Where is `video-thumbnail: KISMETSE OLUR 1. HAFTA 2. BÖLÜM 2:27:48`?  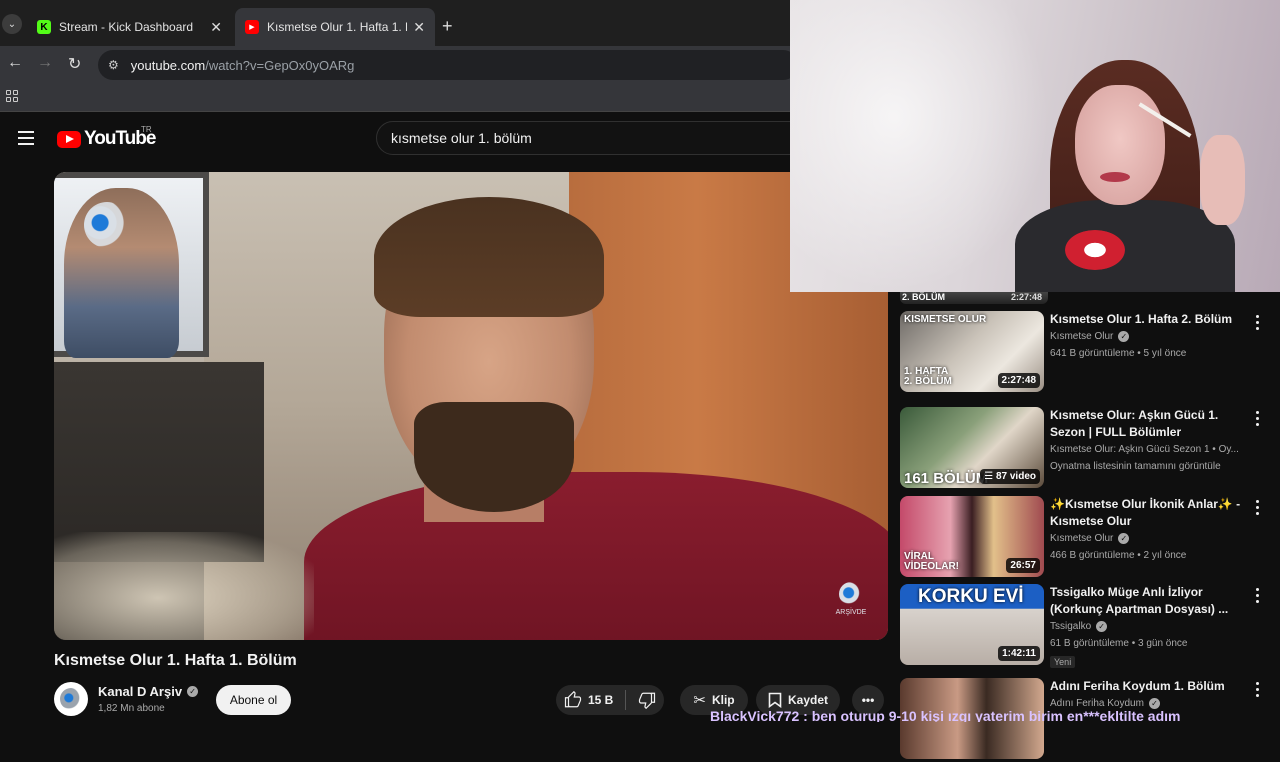
video-thumbnail: KISMETSE OLUR 1. HAFTA 2. BÖLÜM 2:27:48 is located at coordinates (972, 351).